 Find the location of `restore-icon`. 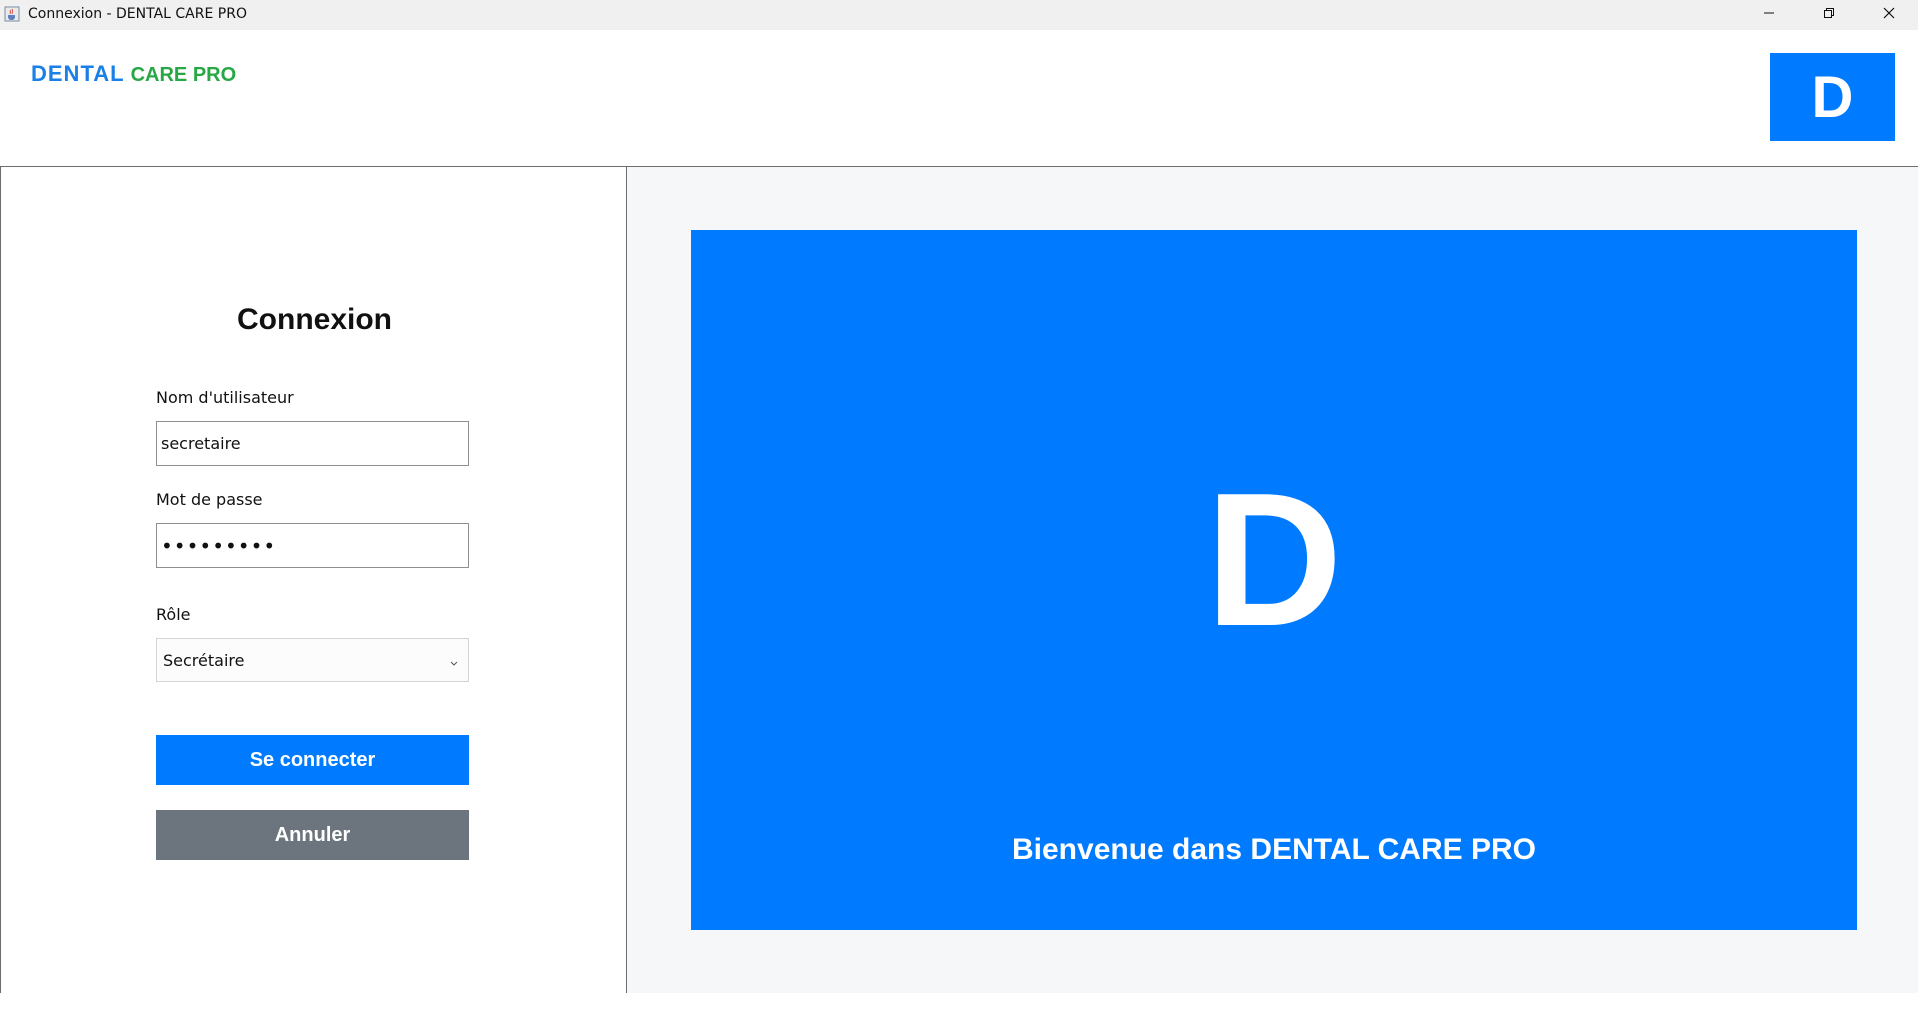

restore-icon is located at coordinates (1829, 15).